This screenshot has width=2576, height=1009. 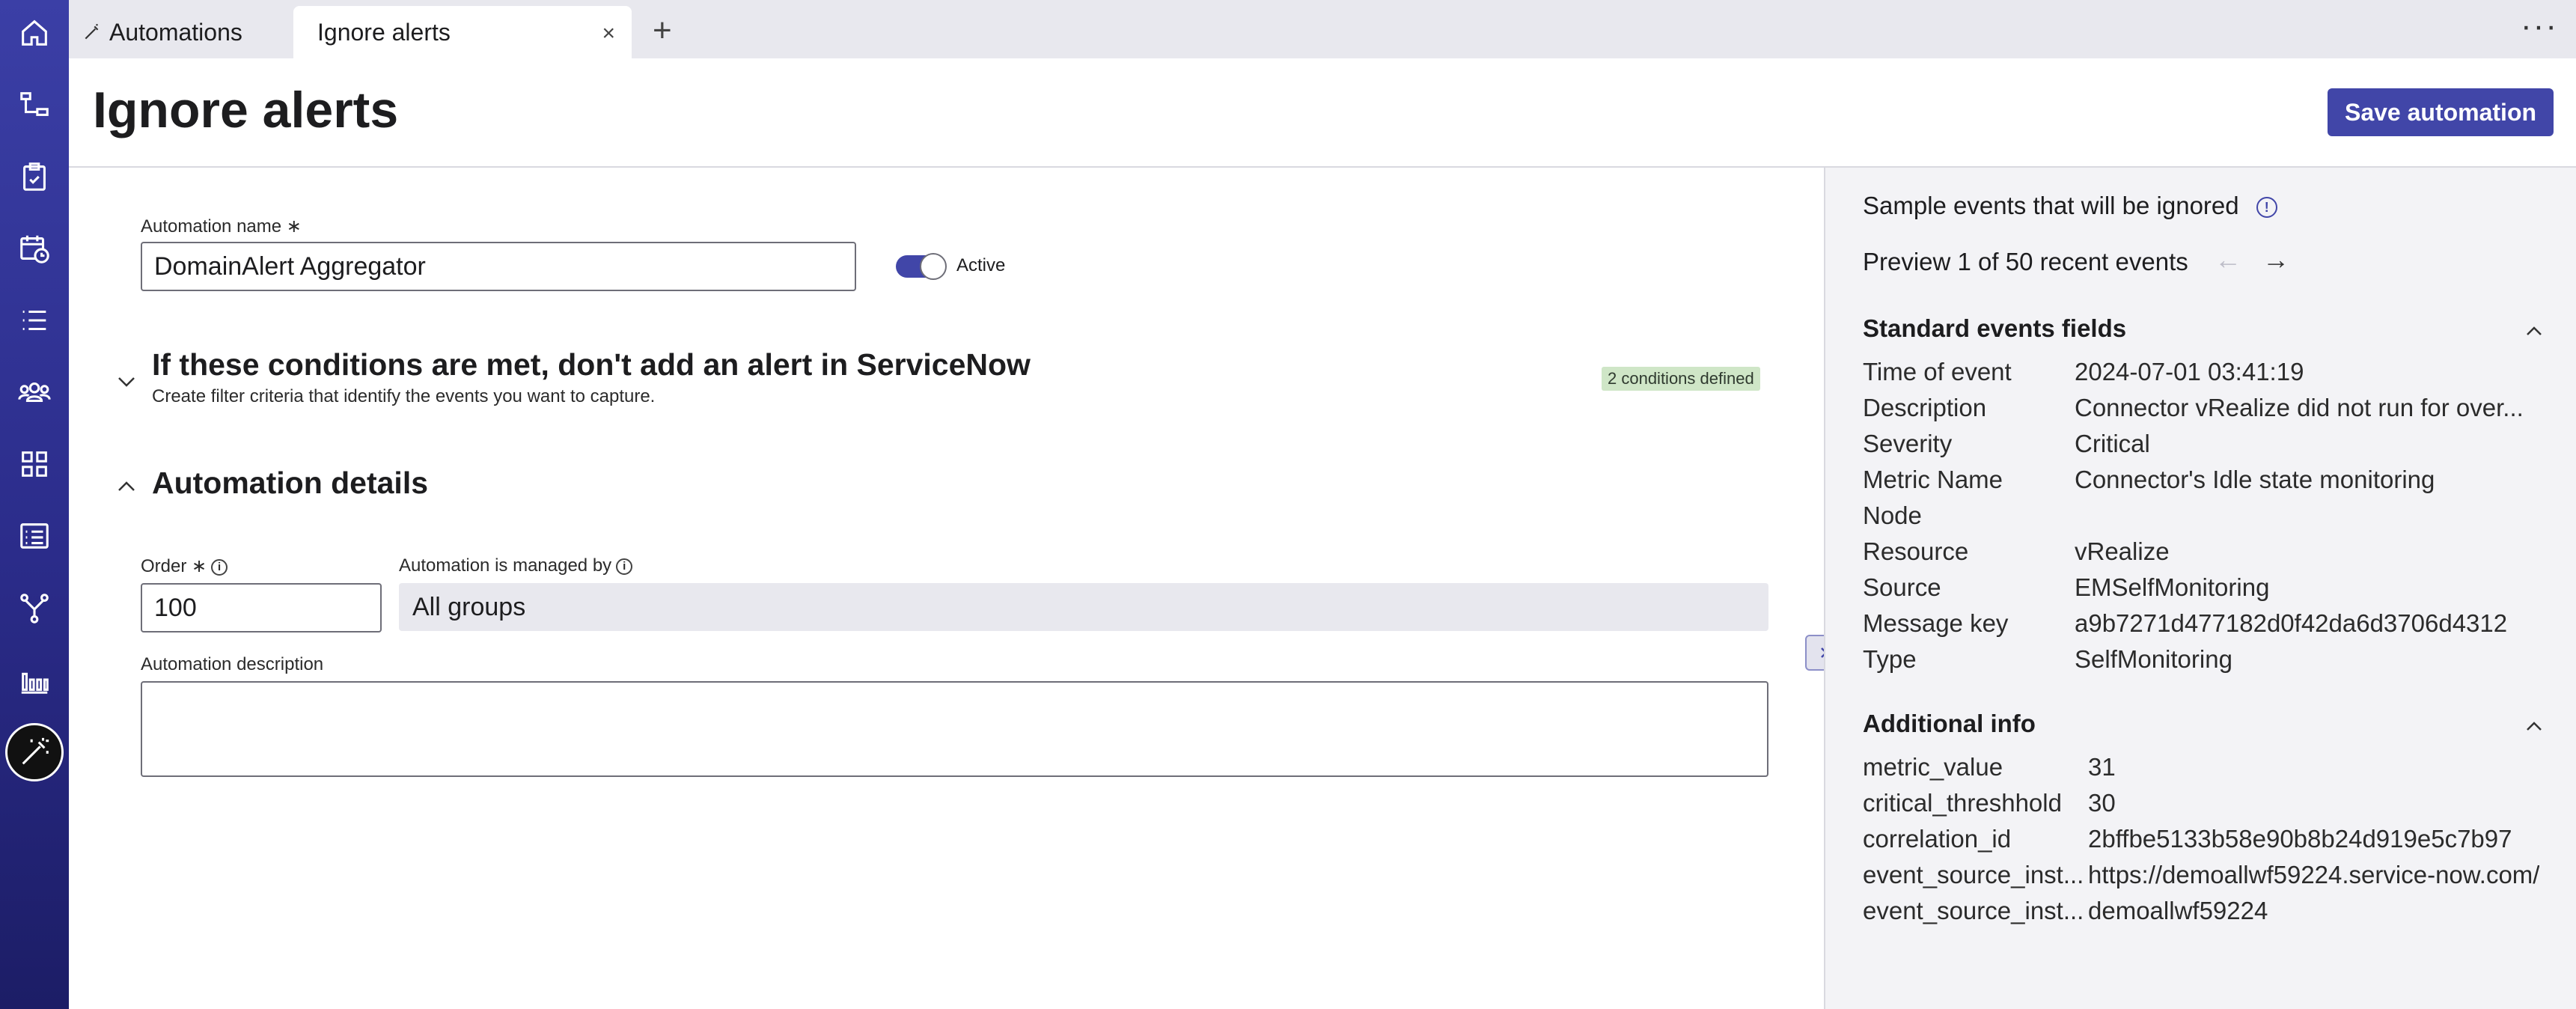 What do you see at coordinates (34, 680) in the screenshot?
I see `bar-chart-icon` at bounding box center [34, 680].